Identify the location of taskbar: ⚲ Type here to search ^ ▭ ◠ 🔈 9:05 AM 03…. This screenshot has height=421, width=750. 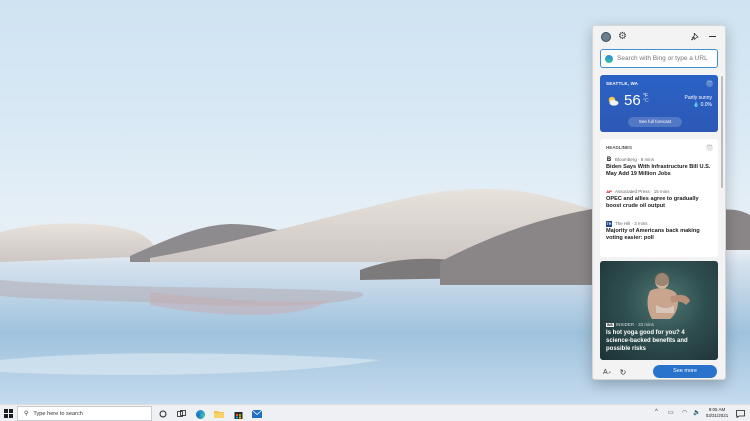
(375, 412).